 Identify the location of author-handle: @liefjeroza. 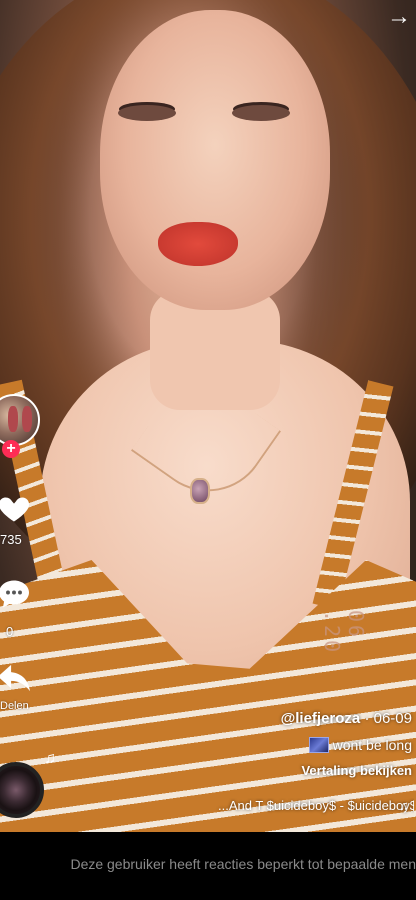
(321, 718).